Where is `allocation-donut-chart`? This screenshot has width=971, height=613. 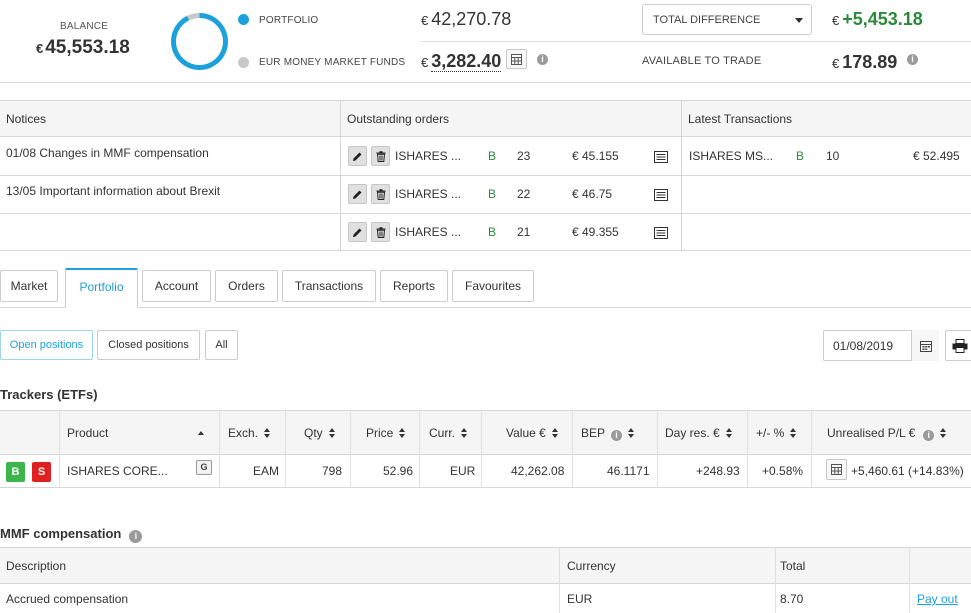 allocation-donut-chart is located at coordinates (199, 41).